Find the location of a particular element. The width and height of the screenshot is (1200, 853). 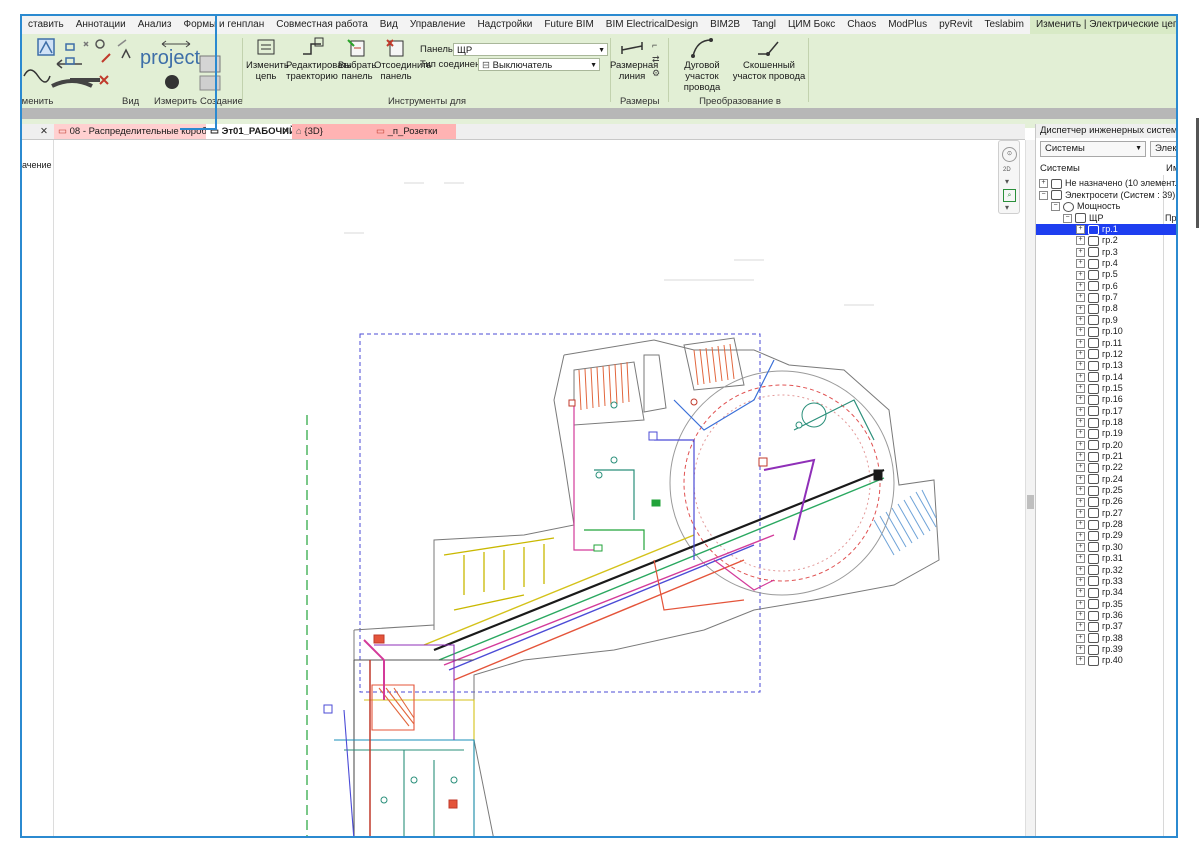

tree-item-circuit: + гр.21 is located at coordinates (1106, 456).